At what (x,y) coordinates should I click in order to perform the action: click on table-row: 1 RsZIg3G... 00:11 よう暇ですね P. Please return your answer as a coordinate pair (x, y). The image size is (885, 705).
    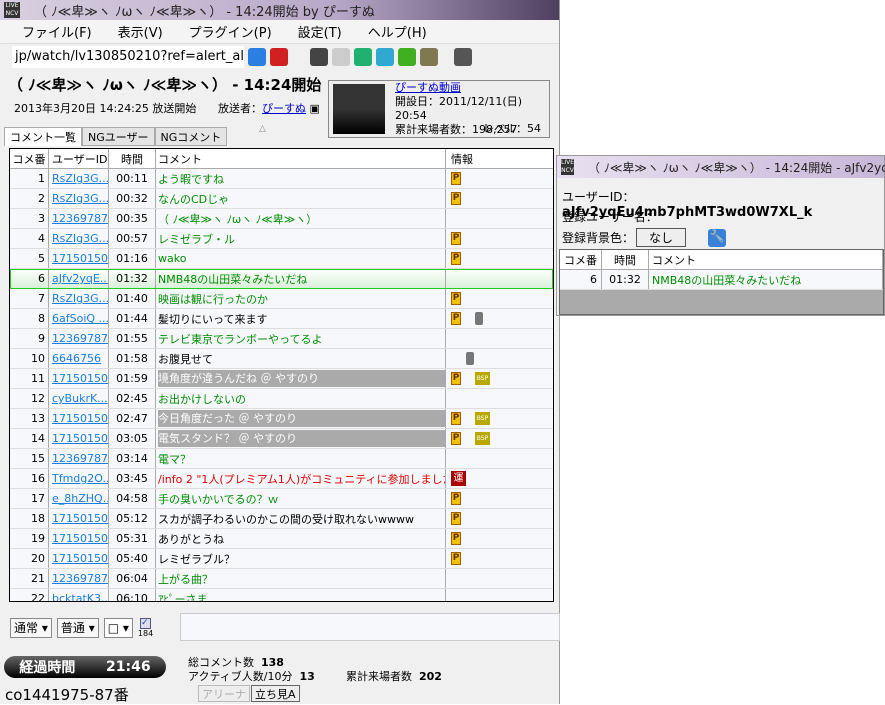
    Looking at the image, I should click on (281, 179).